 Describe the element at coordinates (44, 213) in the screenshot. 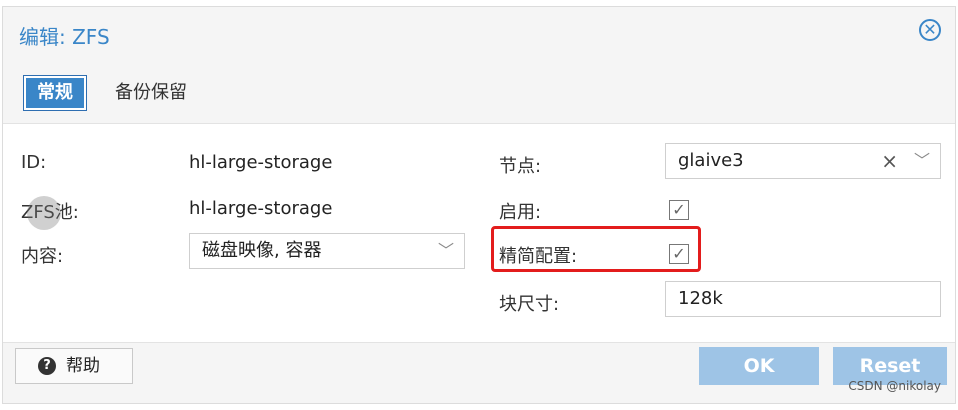

I see `cursor-indicator` at that location.